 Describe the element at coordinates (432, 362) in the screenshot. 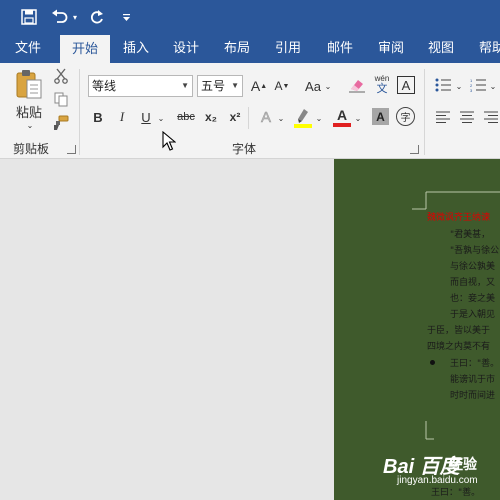

I see `bullet-icon` at that location.